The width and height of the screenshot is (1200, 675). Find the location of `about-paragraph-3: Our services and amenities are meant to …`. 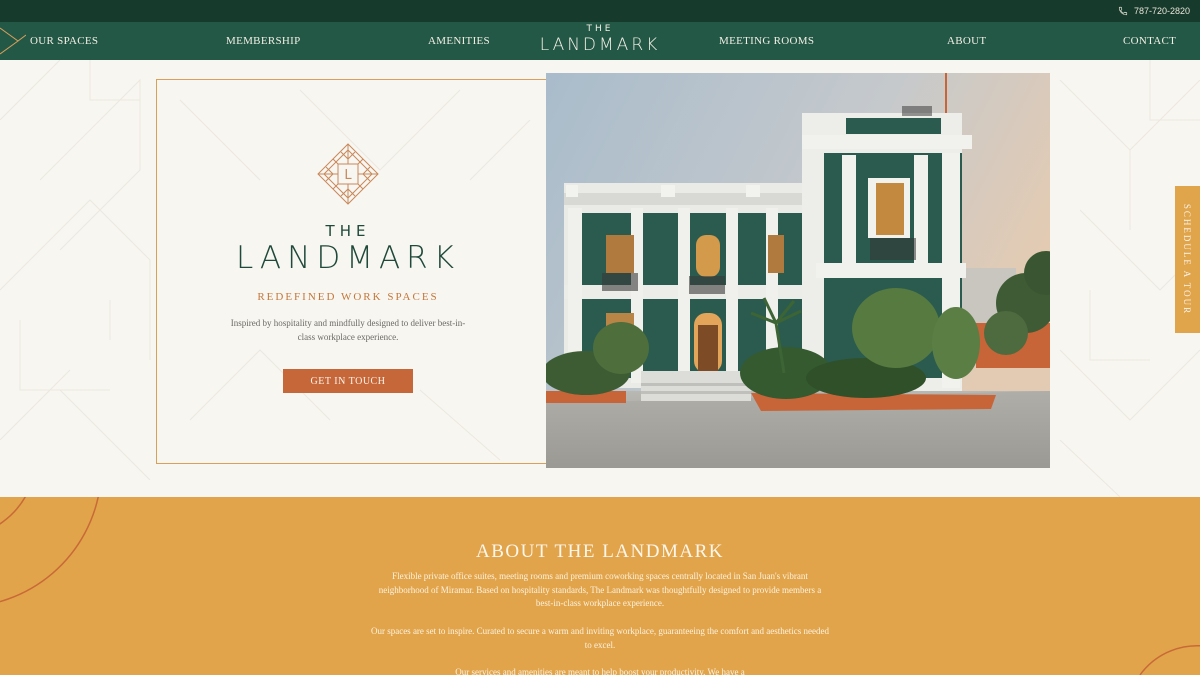

about-paragraph-3: Our services and amenities are meant to … is located at coordinates (600, 671).